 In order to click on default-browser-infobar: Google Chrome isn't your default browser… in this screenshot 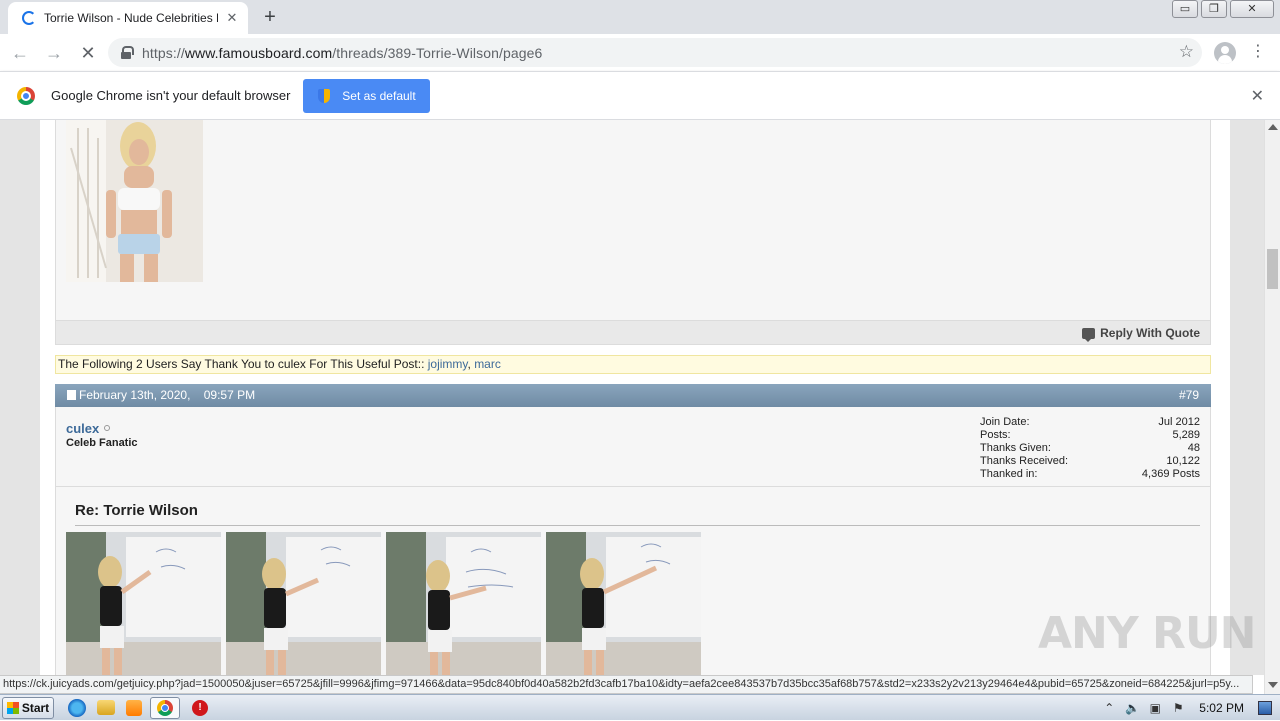, I will do `click(640, 95)`.